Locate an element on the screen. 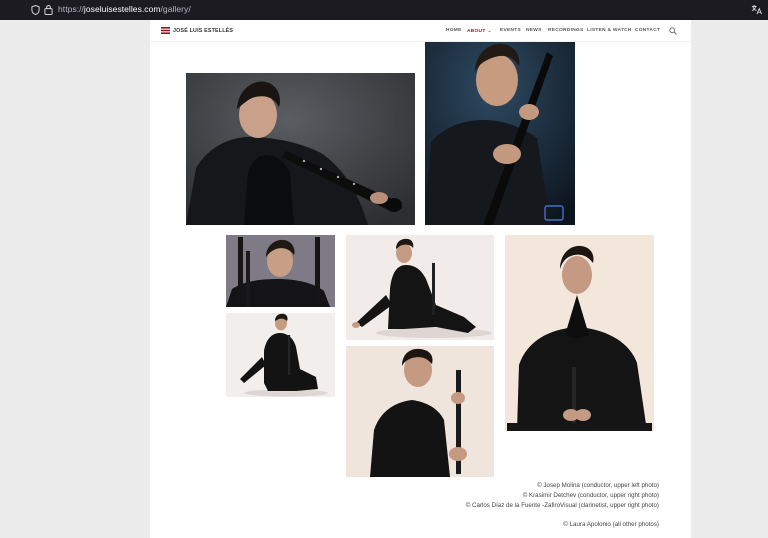  url-host: joseluisestelles.com is located at coordinates (122, 9).